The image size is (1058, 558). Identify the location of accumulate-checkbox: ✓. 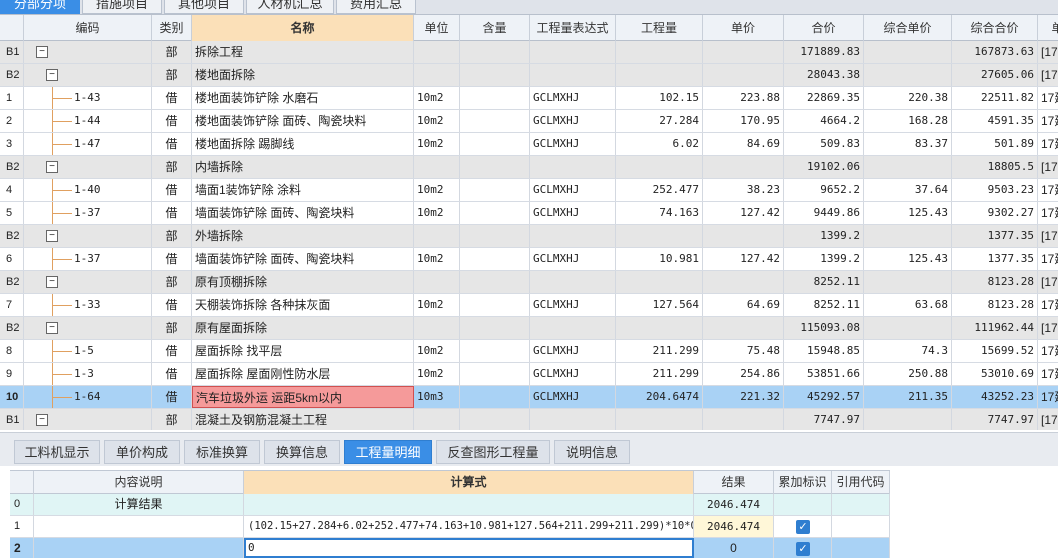
(803, 549).